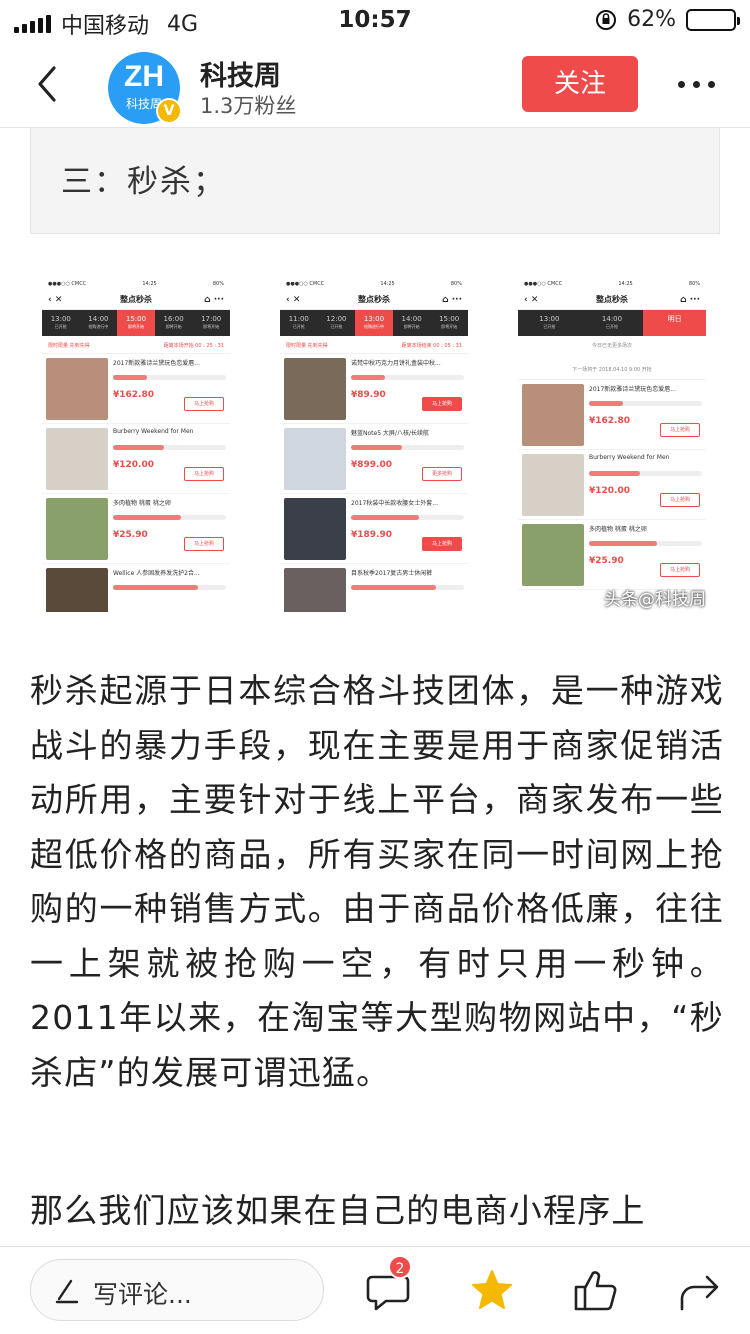  I want to click on mock-product-row: 2017新款雅诗兰黛玩色恋爱唇... ¥162.80 马上抢购, so click(612, 415).